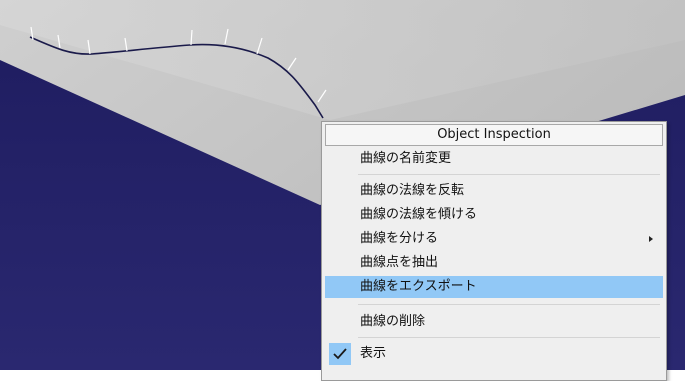 The height and width of the screenshot is (381, 685). What do you see at coordinates (399, 238) in the screenshot?
I see `menu-item-label: 曲線を分ける` at bounding box center [399, 238].